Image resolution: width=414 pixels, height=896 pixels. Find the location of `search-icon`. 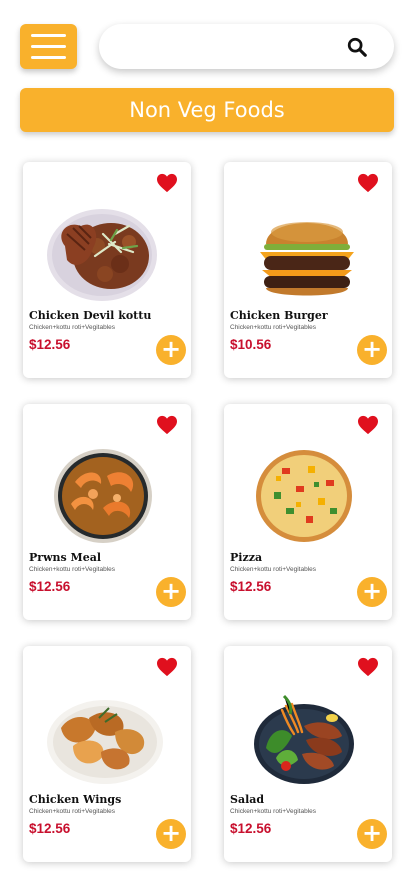

search-icon is located at coordinates (357, 47).